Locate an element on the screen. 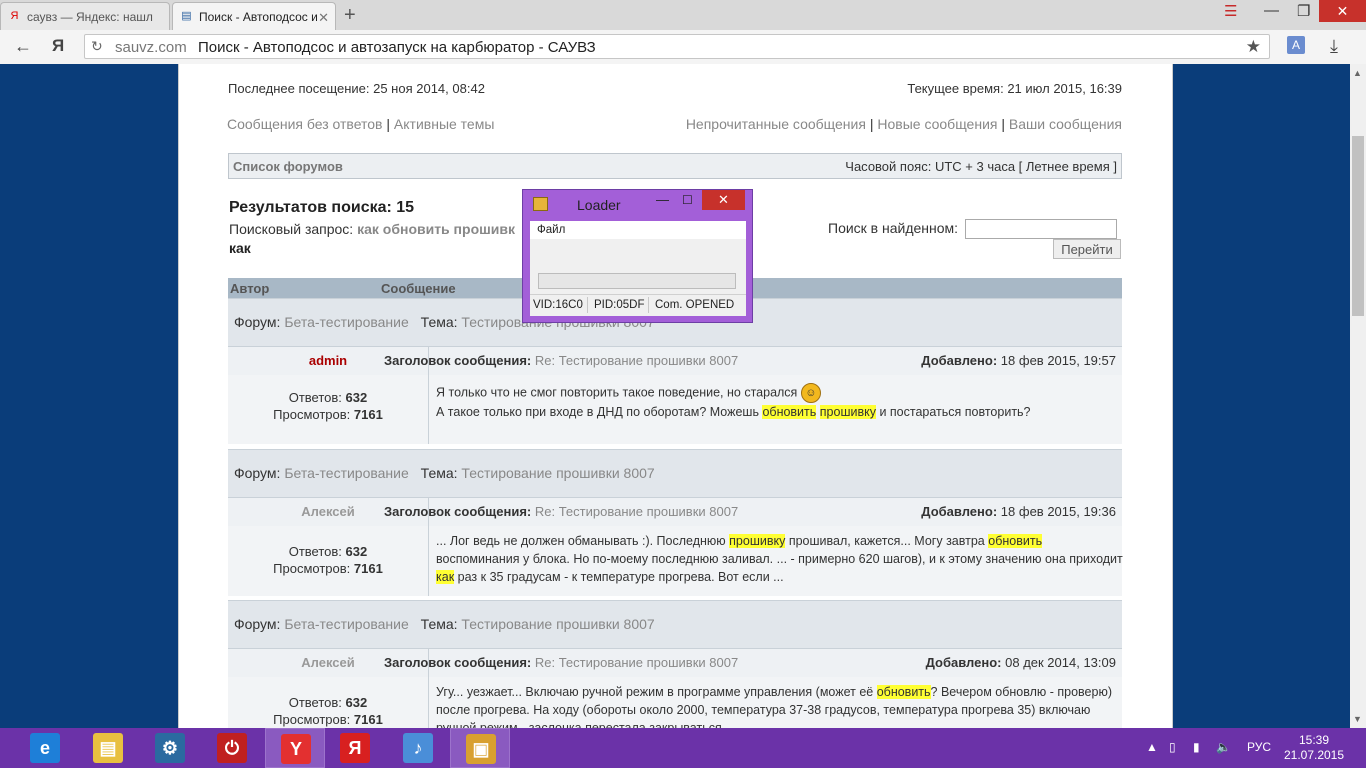 The width and height of the screenshot is (1366, 768). url-domain: sauvz.com is located at coordinates (151, 47).